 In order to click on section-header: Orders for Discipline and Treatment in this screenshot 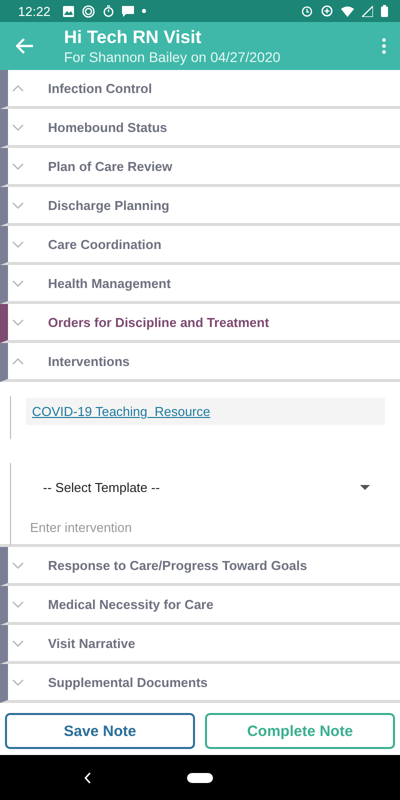, I will do `click(200, 323)`.